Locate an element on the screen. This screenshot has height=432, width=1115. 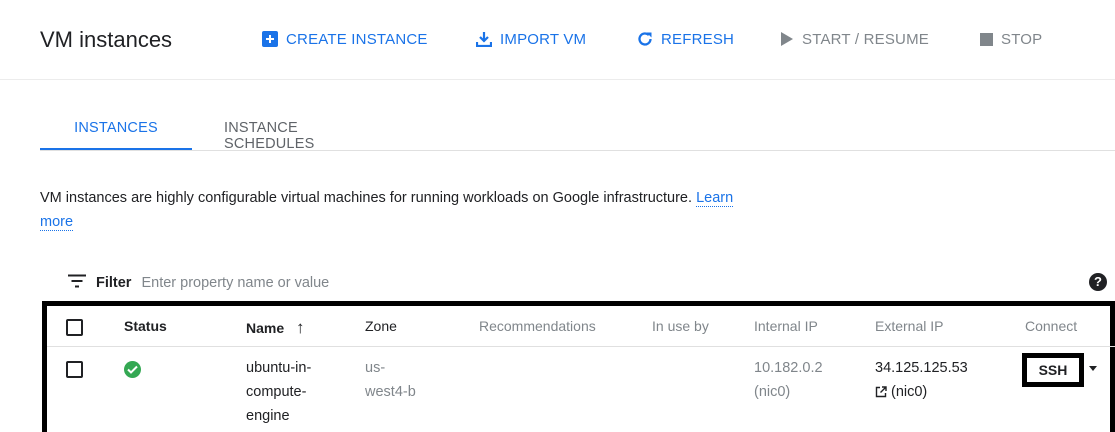
column-header-name-label: Name is located at coordinates (265, 328).